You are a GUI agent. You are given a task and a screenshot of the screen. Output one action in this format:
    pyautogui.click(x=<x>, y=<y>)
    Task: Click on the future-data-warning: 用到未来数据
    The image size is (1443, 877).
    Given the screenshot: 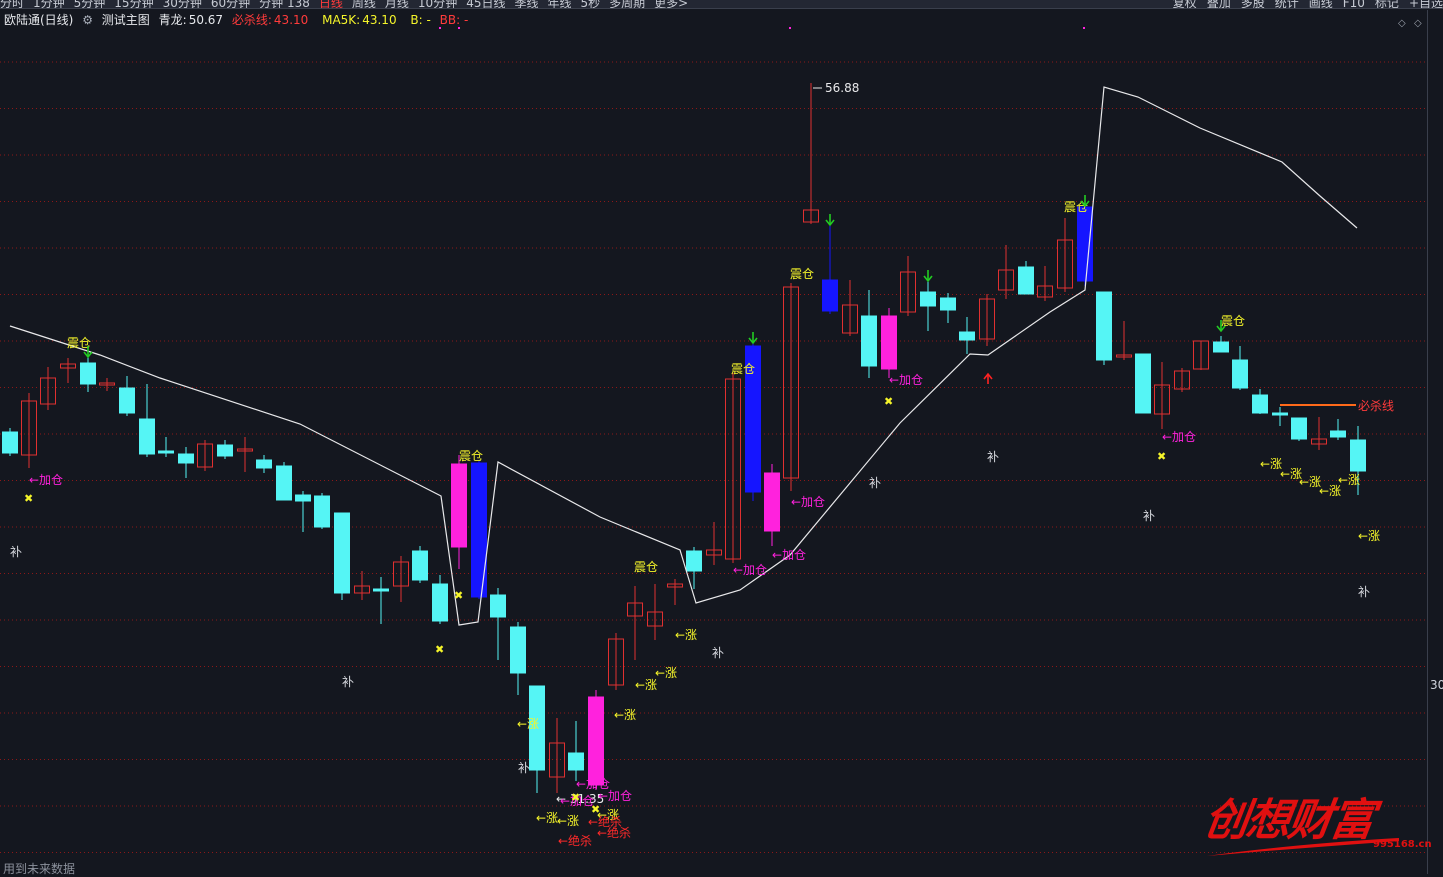 What is the action you would take?
    pyautogui.click(x=39, y=869)
    